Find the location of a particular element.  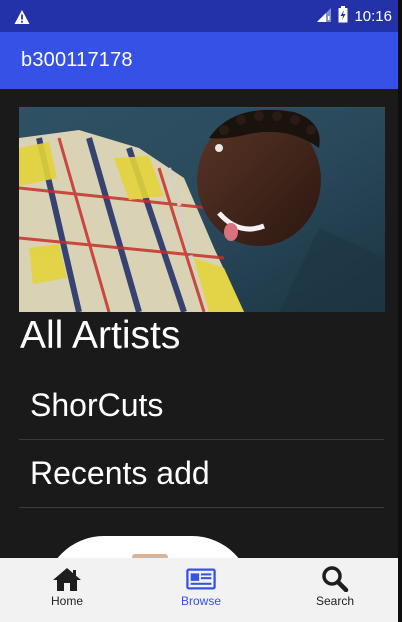

section-heading-all-artists: All Artists is located at coordinates (100, 335).